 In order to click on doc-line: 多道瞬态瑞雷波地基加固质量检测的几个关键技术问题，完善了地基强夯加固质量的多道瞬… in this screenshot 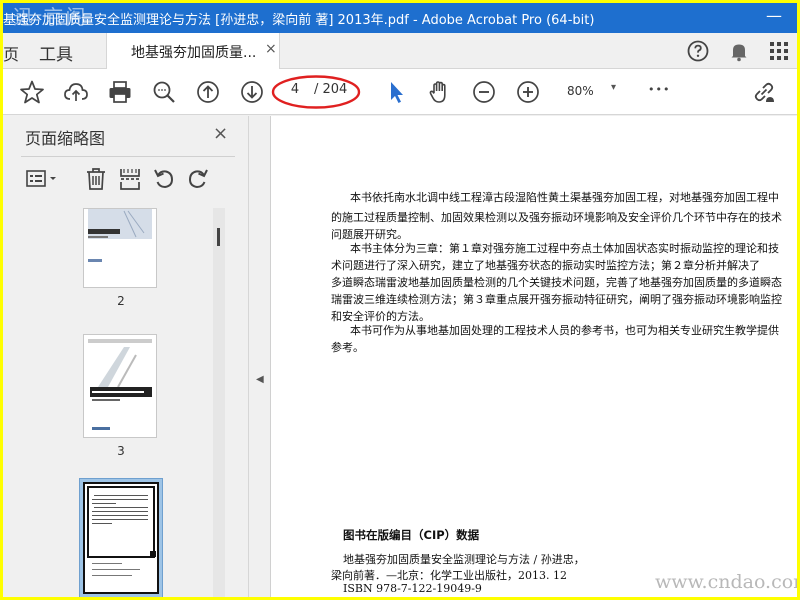, I will do `click(556, 282)`.